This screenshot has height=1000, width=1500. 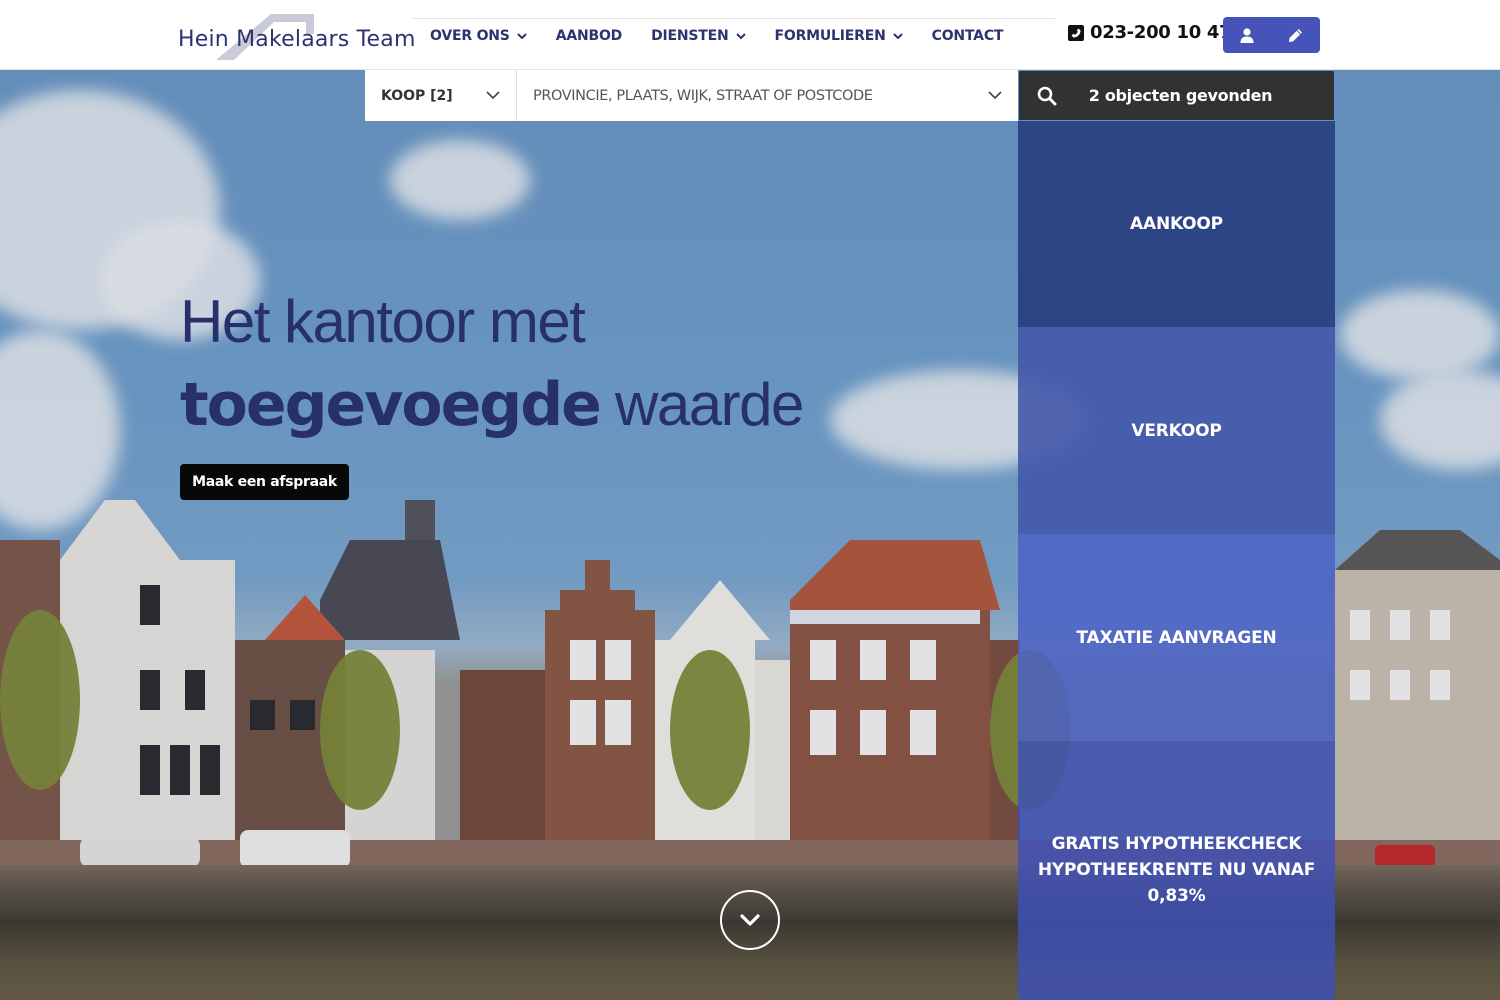 What do you see at coordinates (690, 35) in the screenshot?
I see `nav-label: DIENSTEN` at bounding box center [690, 35].